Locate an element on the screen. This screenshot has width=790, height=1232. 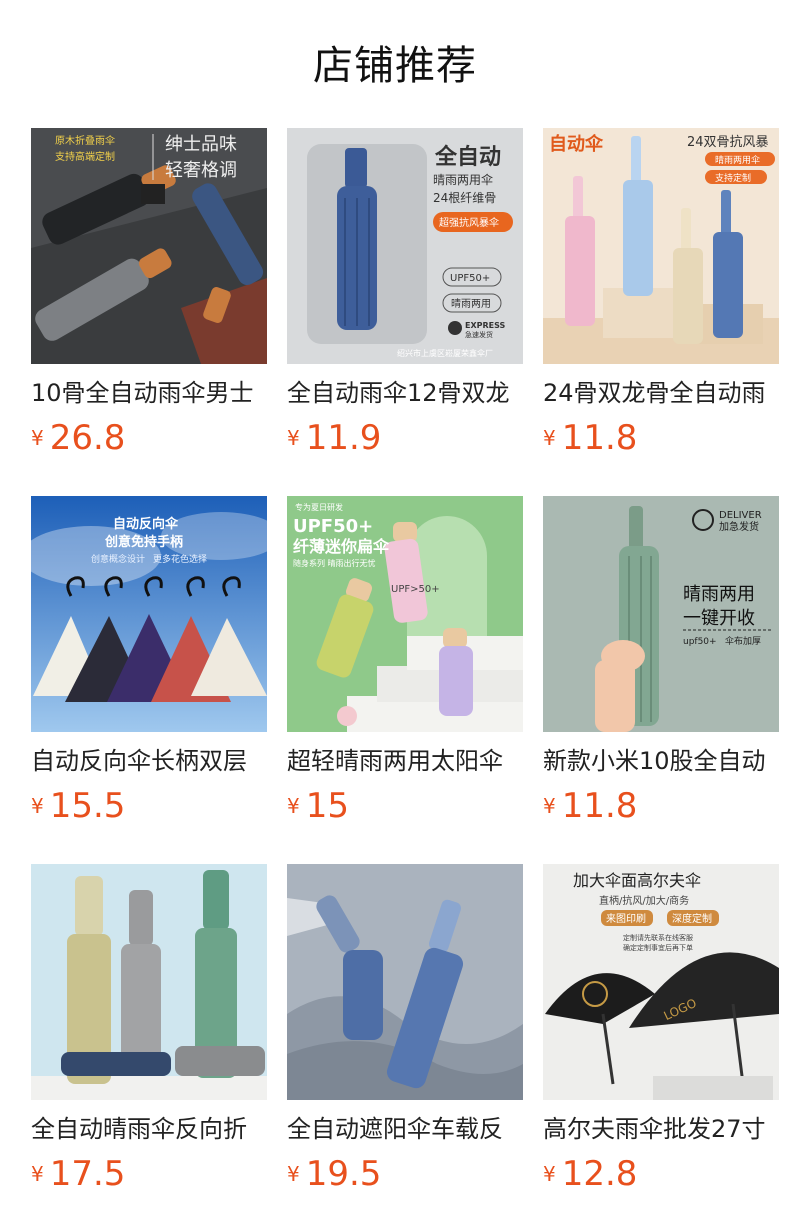
image-caption: 全自动 is located at coordinates (467, 157).